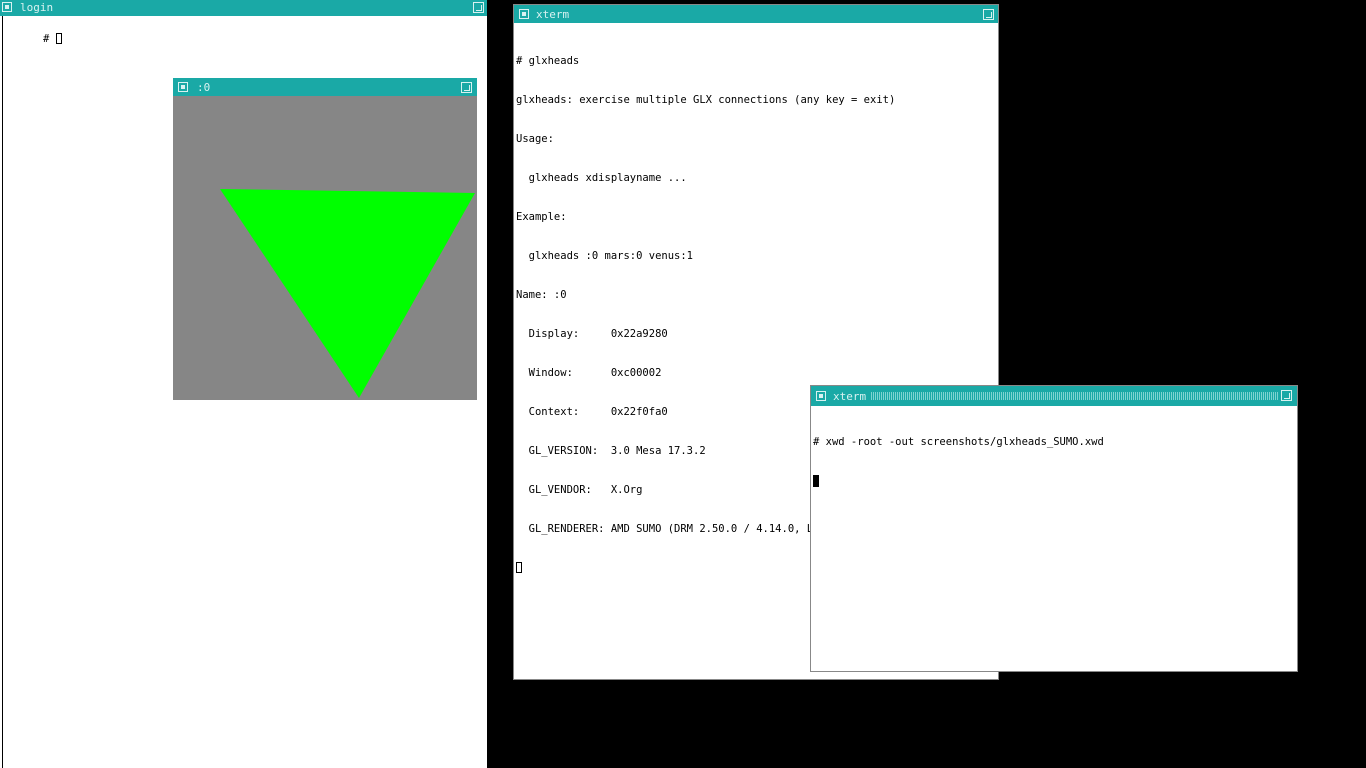  I want to click on terminal-line: glxheads :0 mars:0 venus:1, so click(605, 256).